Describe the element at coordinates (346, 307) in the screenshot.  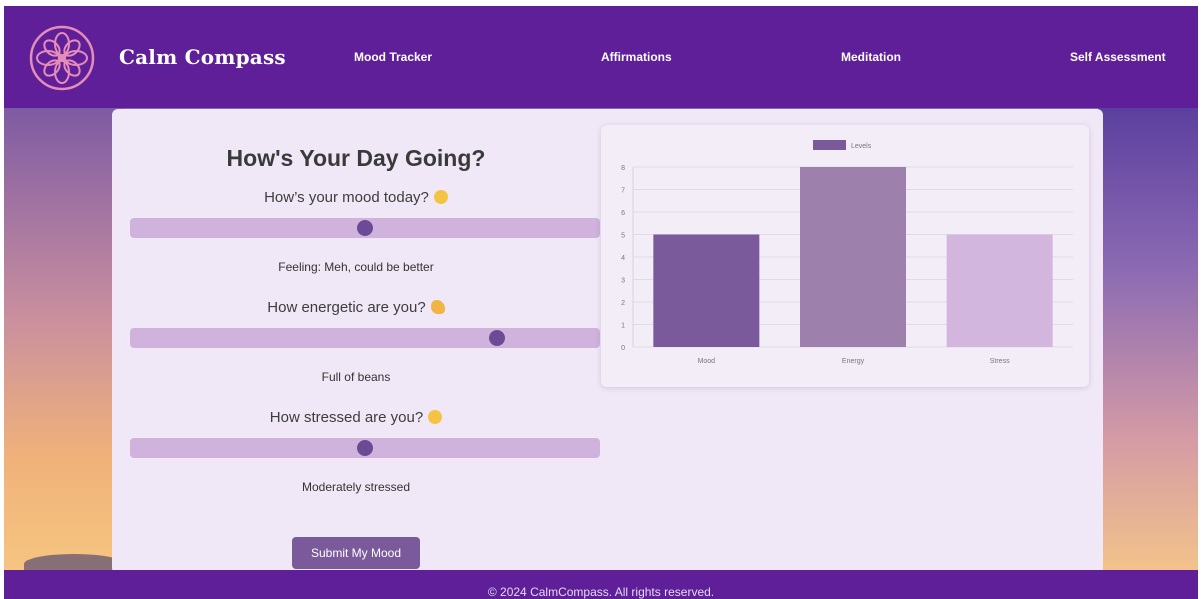
I see `energy-question-label: How energetic are you?` at that location.